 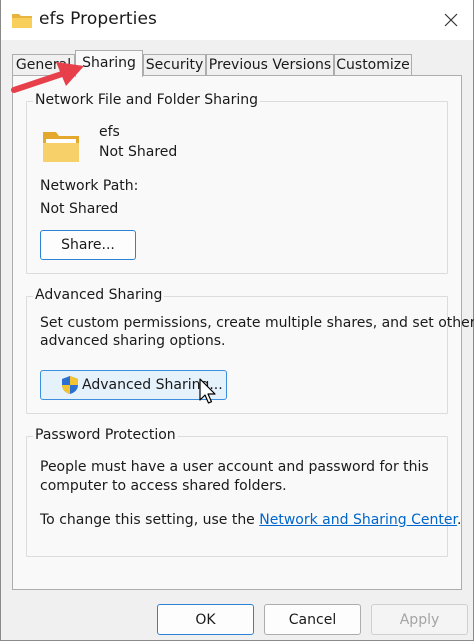 I want to click on cancel-button: Cancel, so click(x=312, y=619).